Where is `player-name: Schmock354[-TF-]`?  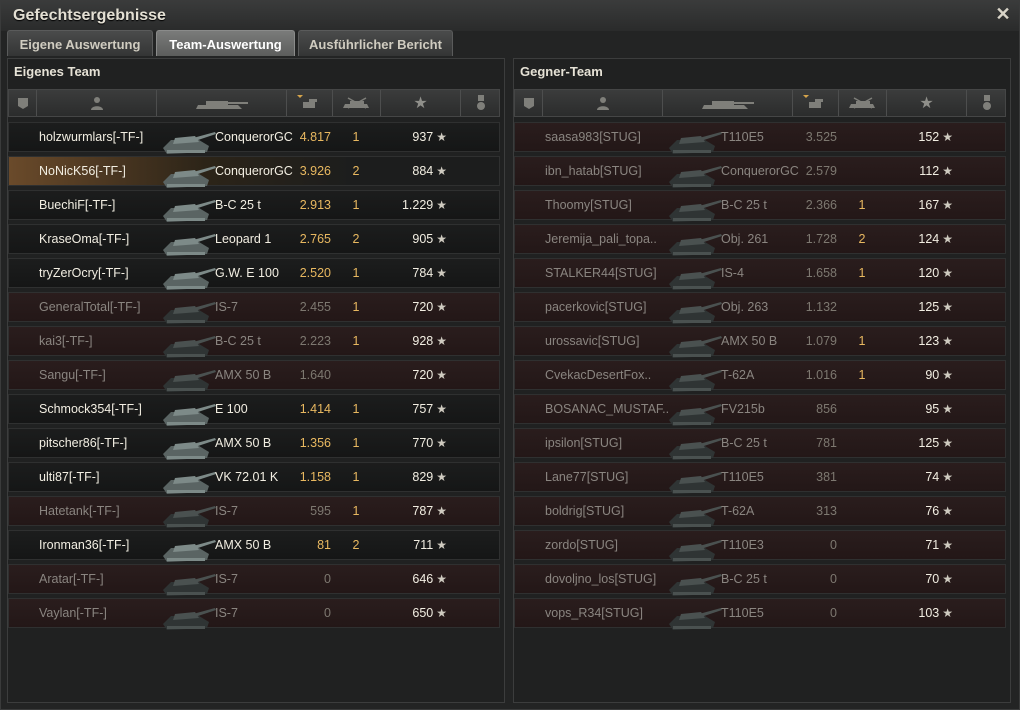
player-name: Schmock354[-TF-] is located at coordinates (90, 409).